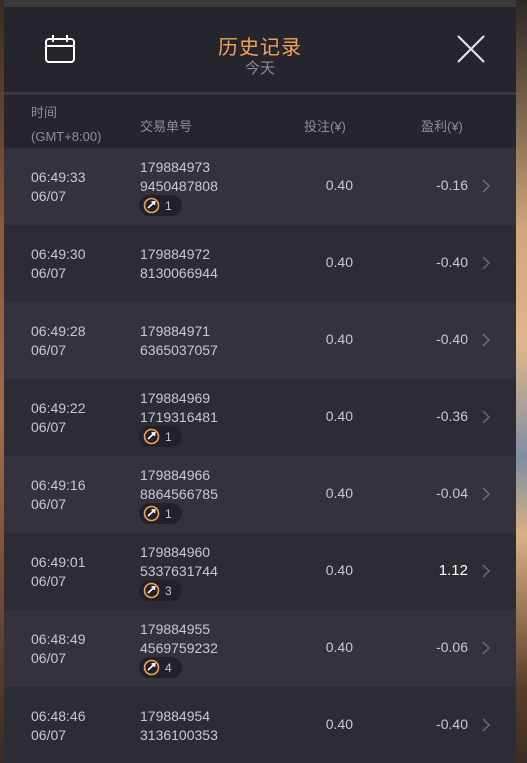  I want to click on free-spin-count: 3, so click(168, 590).